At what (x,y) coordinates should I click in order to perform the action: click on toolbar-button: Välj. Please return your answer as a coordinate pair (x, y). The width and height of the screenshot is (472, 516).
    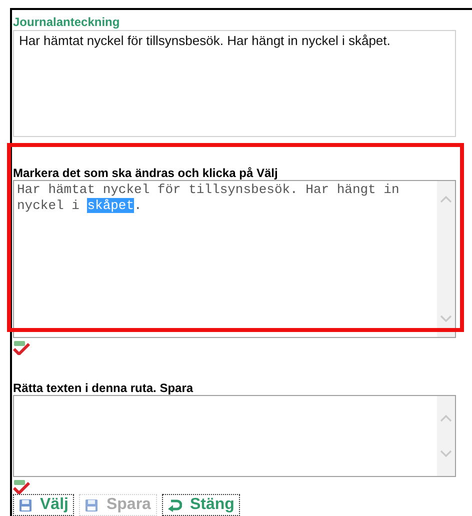
    Looking at the image, I should click on (43, 505).